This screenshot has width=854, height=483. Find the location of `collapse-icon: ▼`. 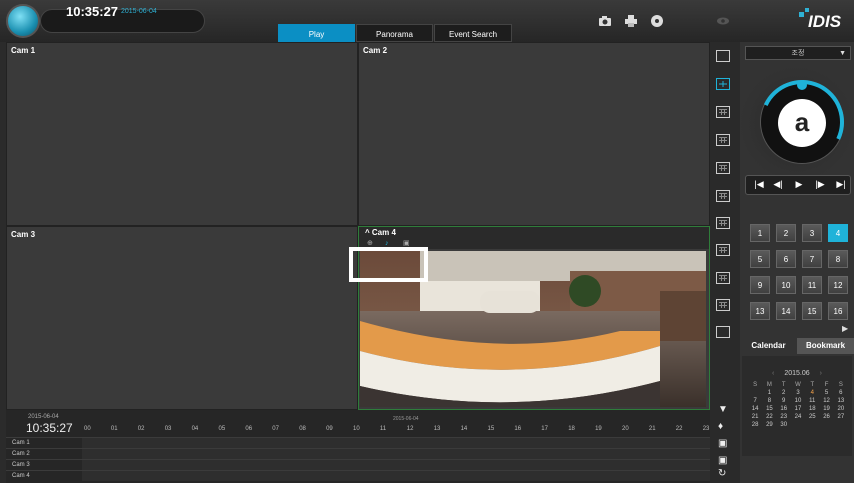

collapse-icon: ▼ is located at coordinates (723, 409).